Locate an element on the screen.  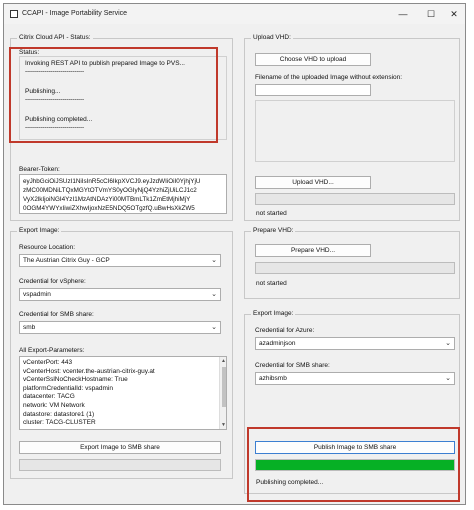
export-image-right-group-title: Export Image: is located at coordinates (273, 313).